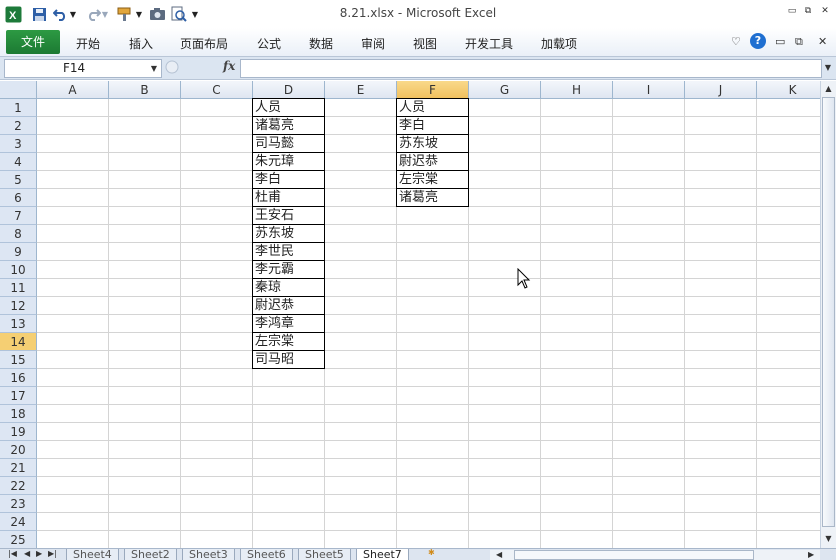 Image resolution: width=836 pixels, height=560 pixels. What do you see at coordinates (736, 41) in the screenshot?
I see `ribbon-minimize-icon: ♡` at bounding box center [736, 41].